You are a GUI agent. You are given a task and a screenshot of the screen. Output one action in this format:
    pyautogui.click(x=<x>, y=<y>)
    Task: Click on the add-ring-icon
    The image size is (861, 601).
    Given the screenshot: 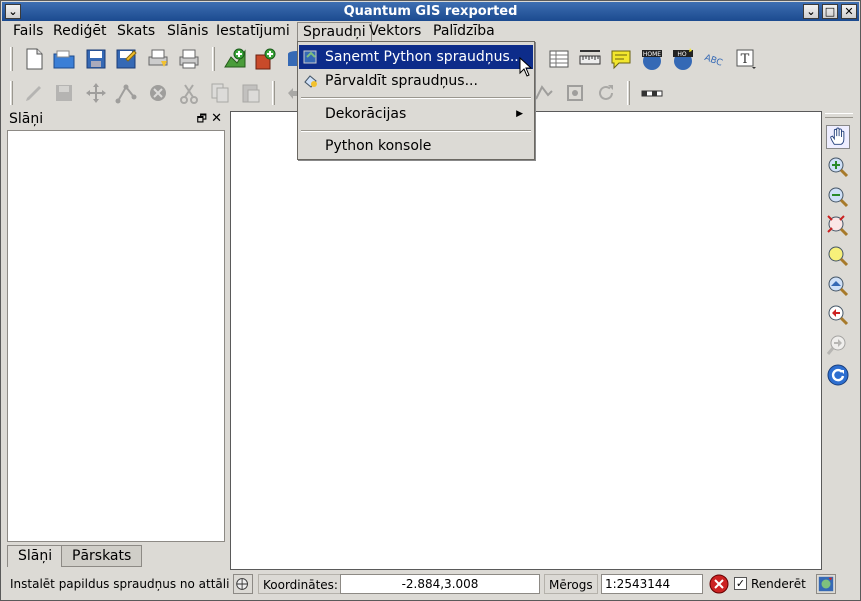 What is the action you would take?
    pyautogui.click(x=575, y=93)
    